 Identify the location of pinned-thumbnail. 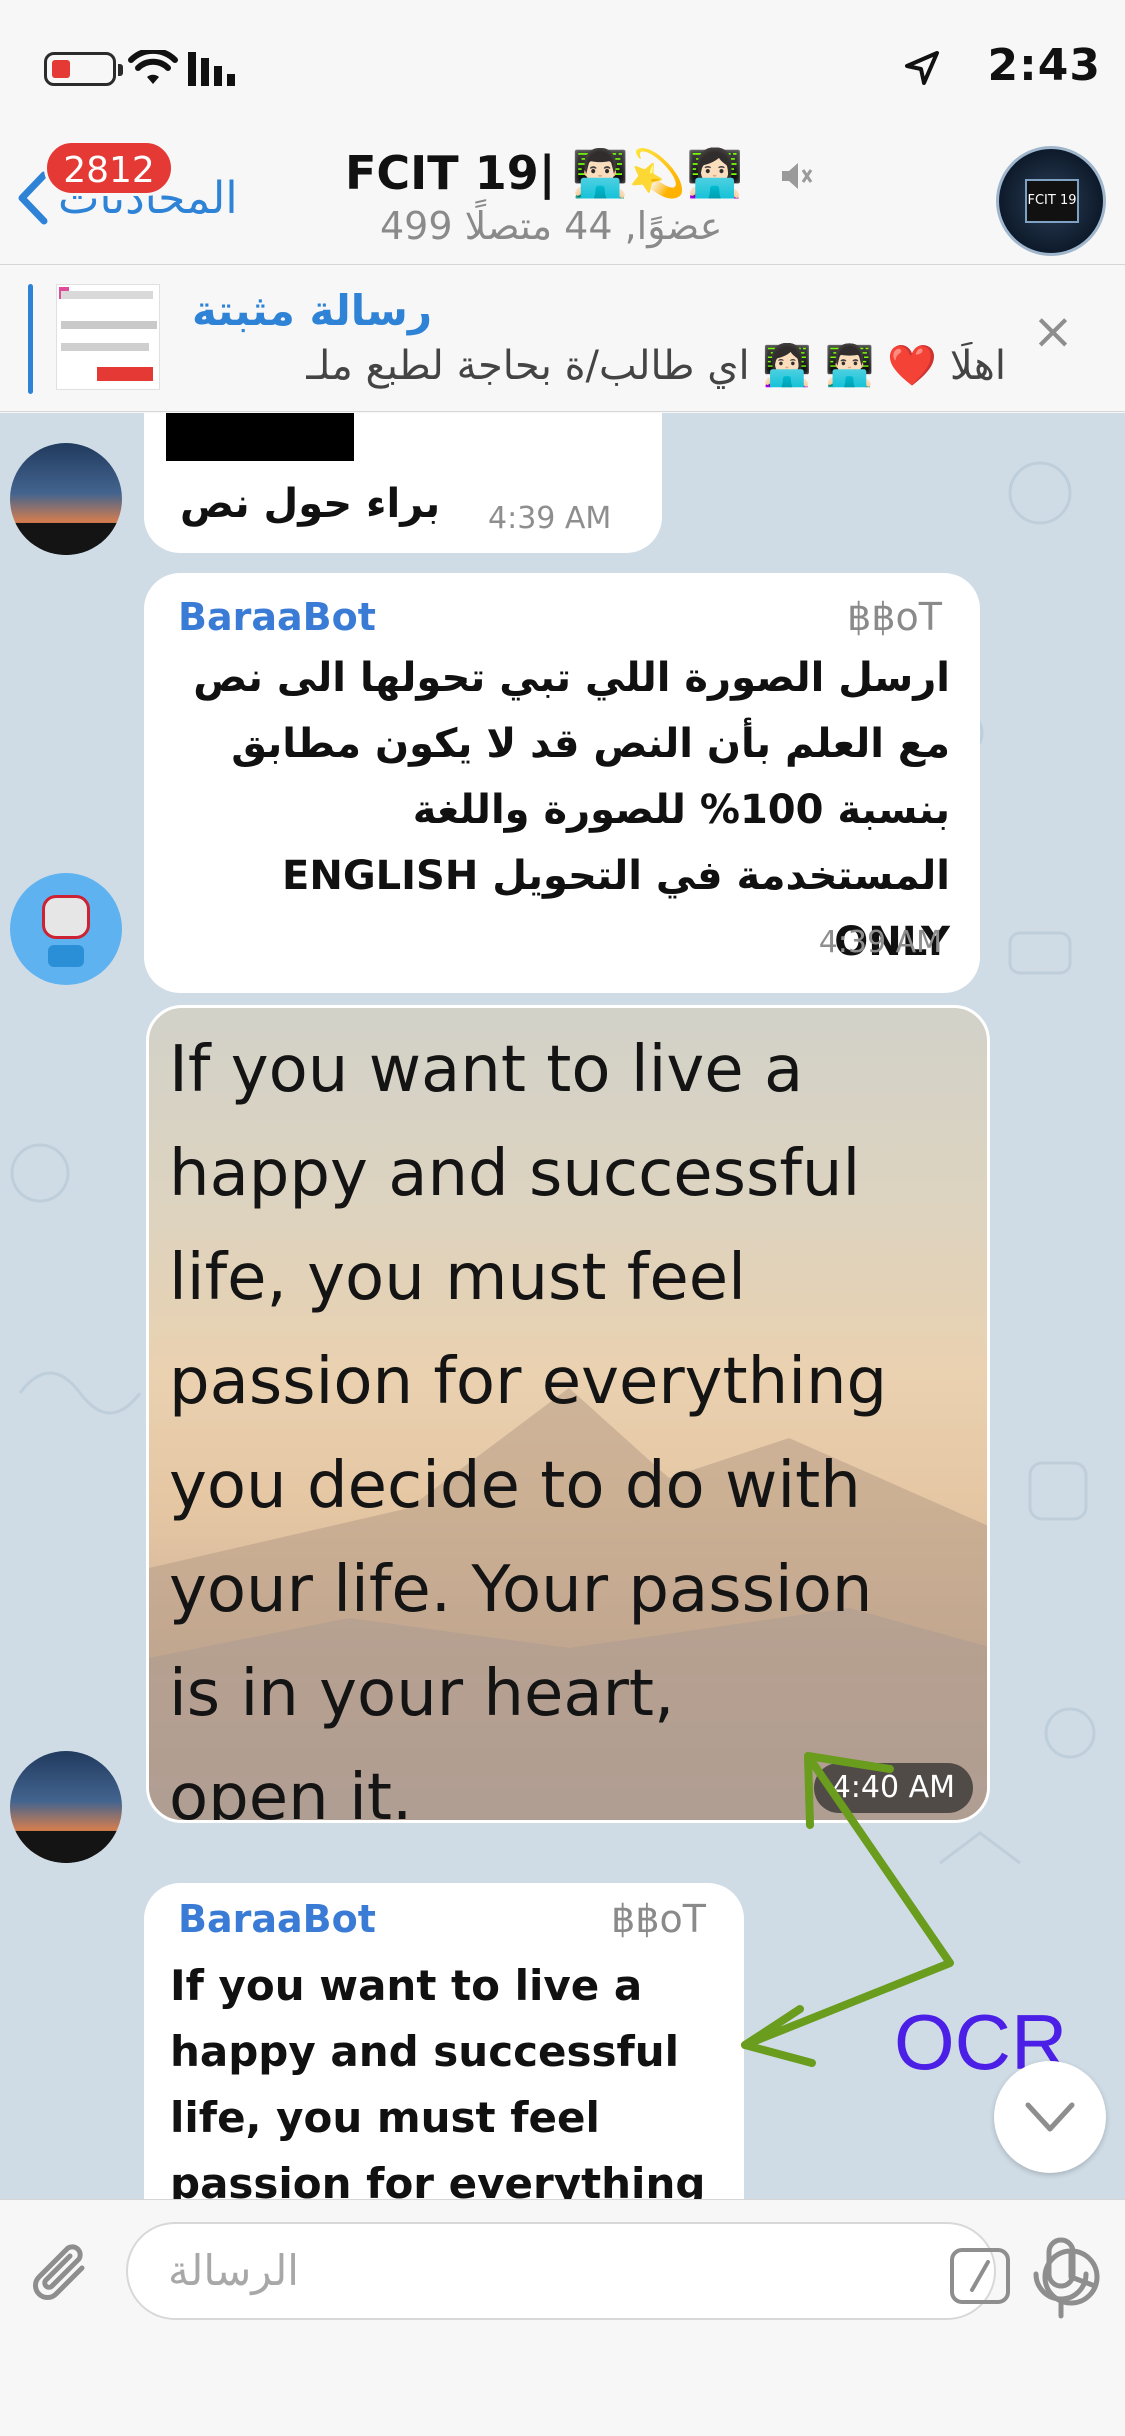
(108, 337).